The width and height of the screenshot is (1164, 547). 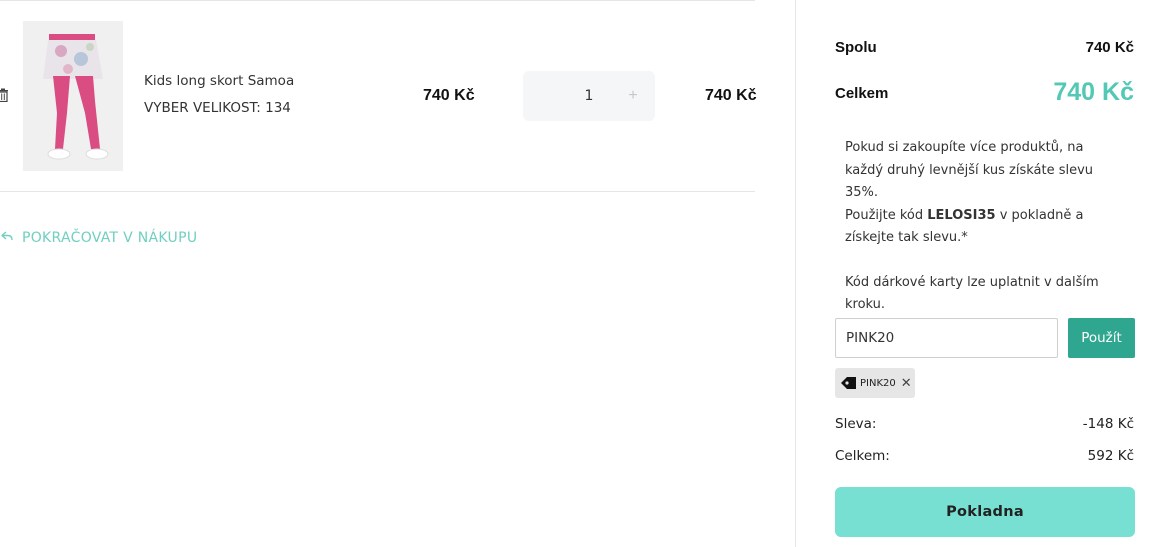 I want to click on continue-shopping-label: POKRAČOVAT V NÁKUPU, so click(x=110, y=238).